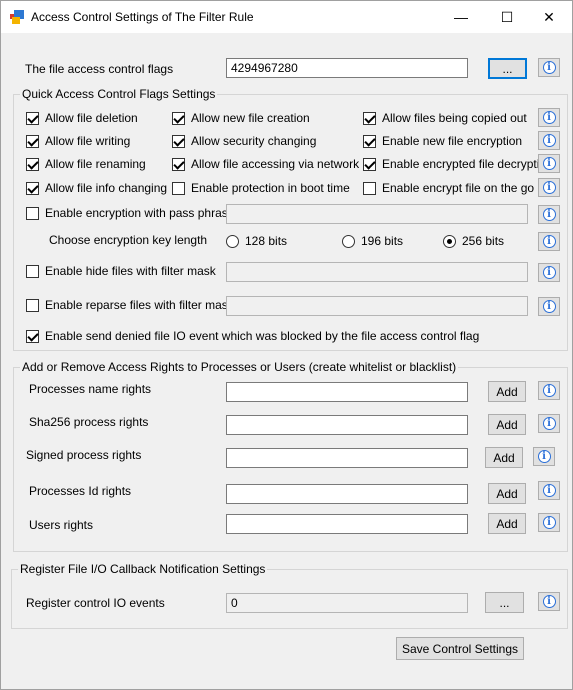 The image size is (573, 690). Describe the element at coordinates (347, 68) in the screenshot. I see `flags-input: 4294967280` at that location.